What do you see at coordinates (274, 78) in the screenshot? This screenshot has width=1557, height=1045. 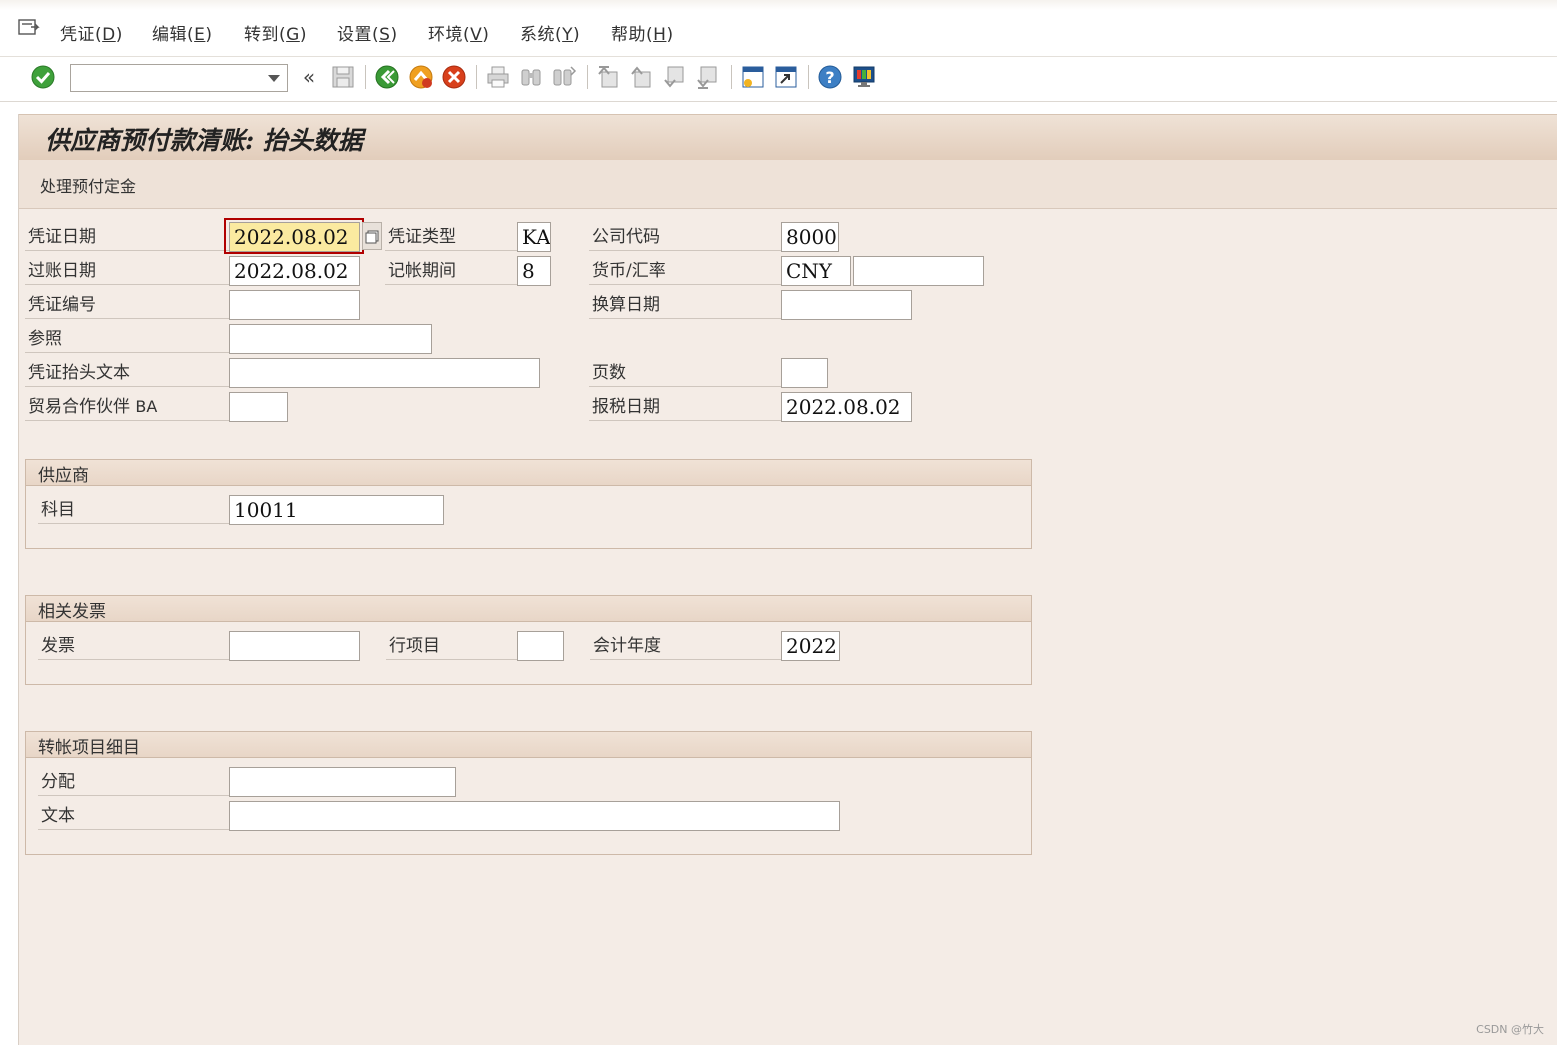 I see `chevron-down-icon` at bounding box center [274, 78].